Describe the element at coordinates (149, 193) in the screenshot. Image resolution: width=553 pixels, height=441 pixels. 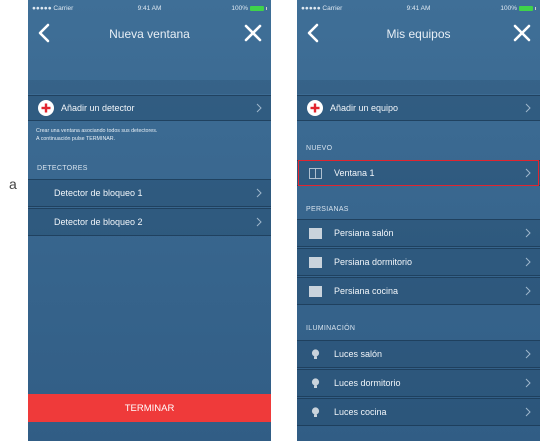
I see `detector-row: Detector de bloqueo 1` at that location.